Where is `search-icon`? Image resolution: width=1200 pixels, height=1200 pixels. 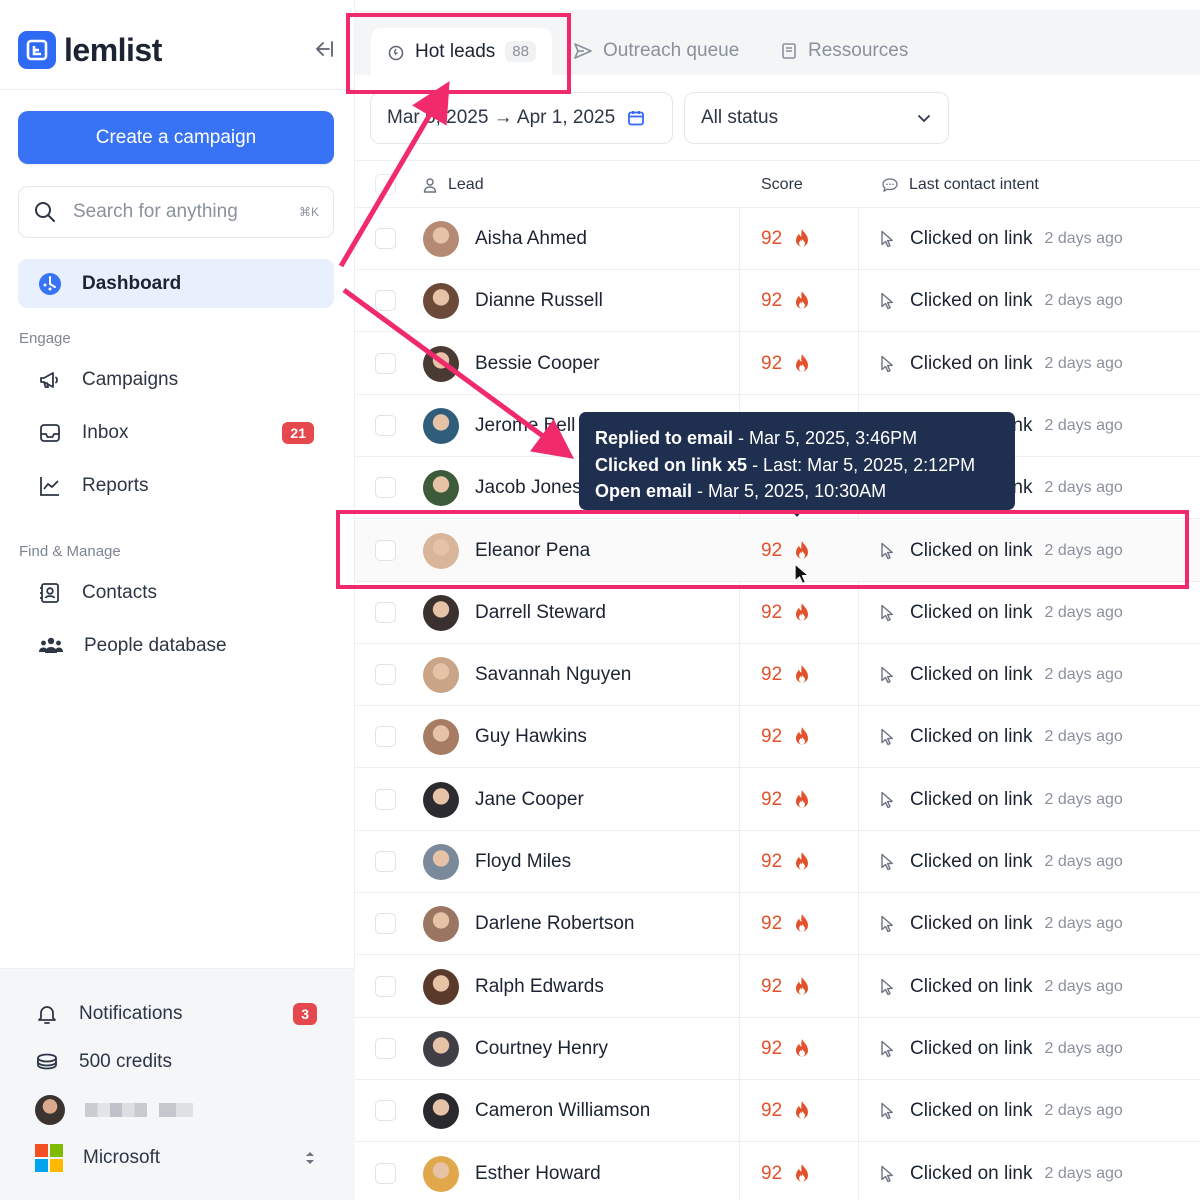 search-icon is located at coordinates (45, 212).